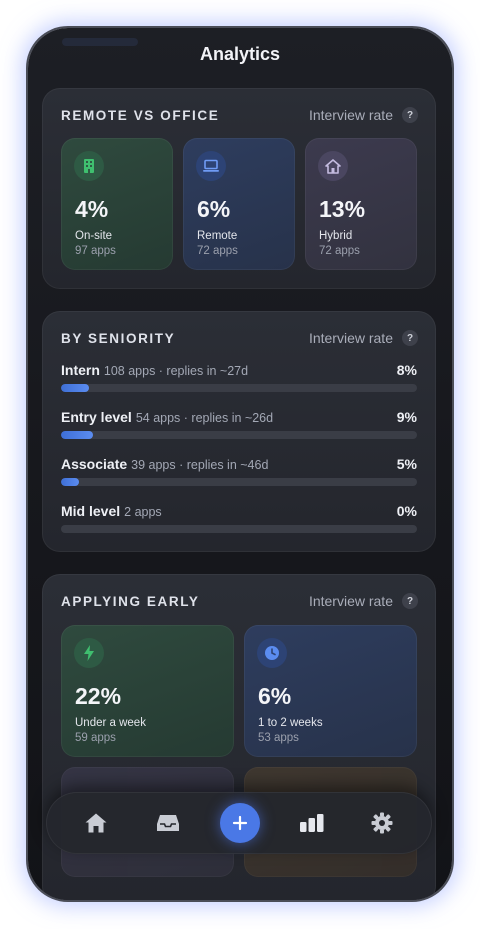 The image size is (480, 929). I want to click on seniority-row-mid-level: Mid level 2 apps 0%, so click(239, 523).